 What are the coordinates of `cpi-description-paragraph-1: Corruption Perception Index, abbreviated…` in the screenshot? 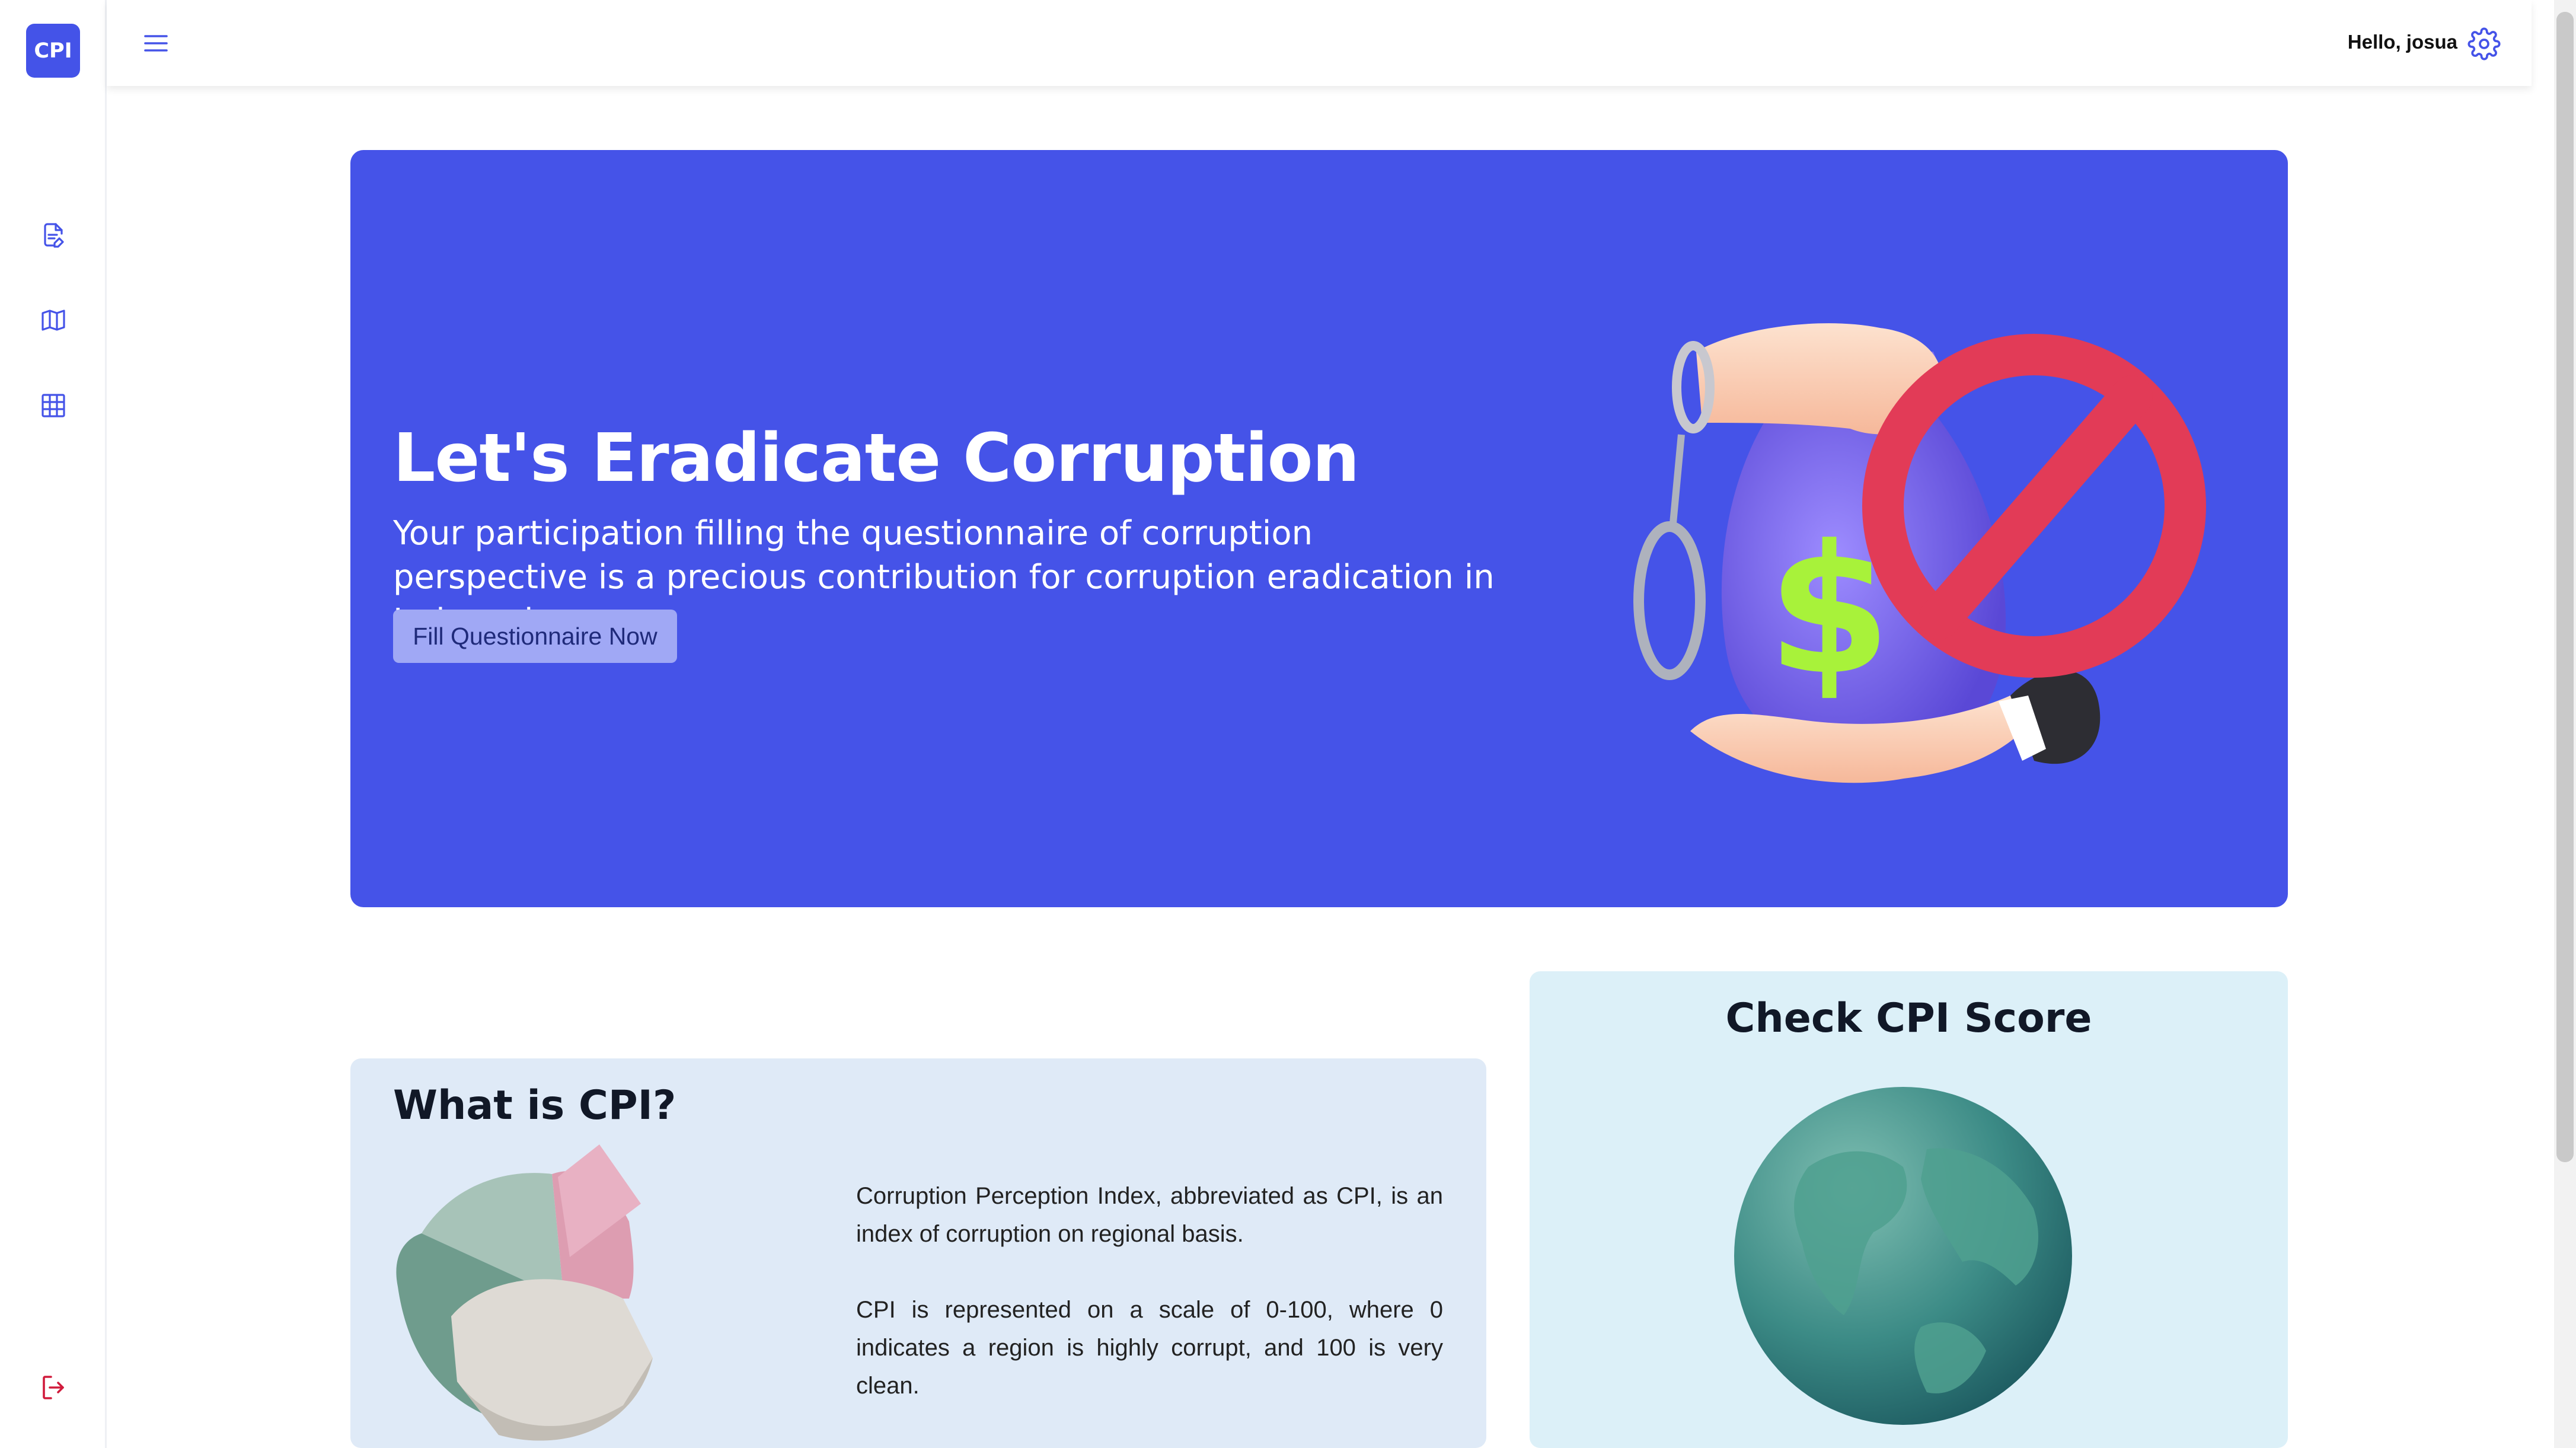 It's located at (1149, 1215).